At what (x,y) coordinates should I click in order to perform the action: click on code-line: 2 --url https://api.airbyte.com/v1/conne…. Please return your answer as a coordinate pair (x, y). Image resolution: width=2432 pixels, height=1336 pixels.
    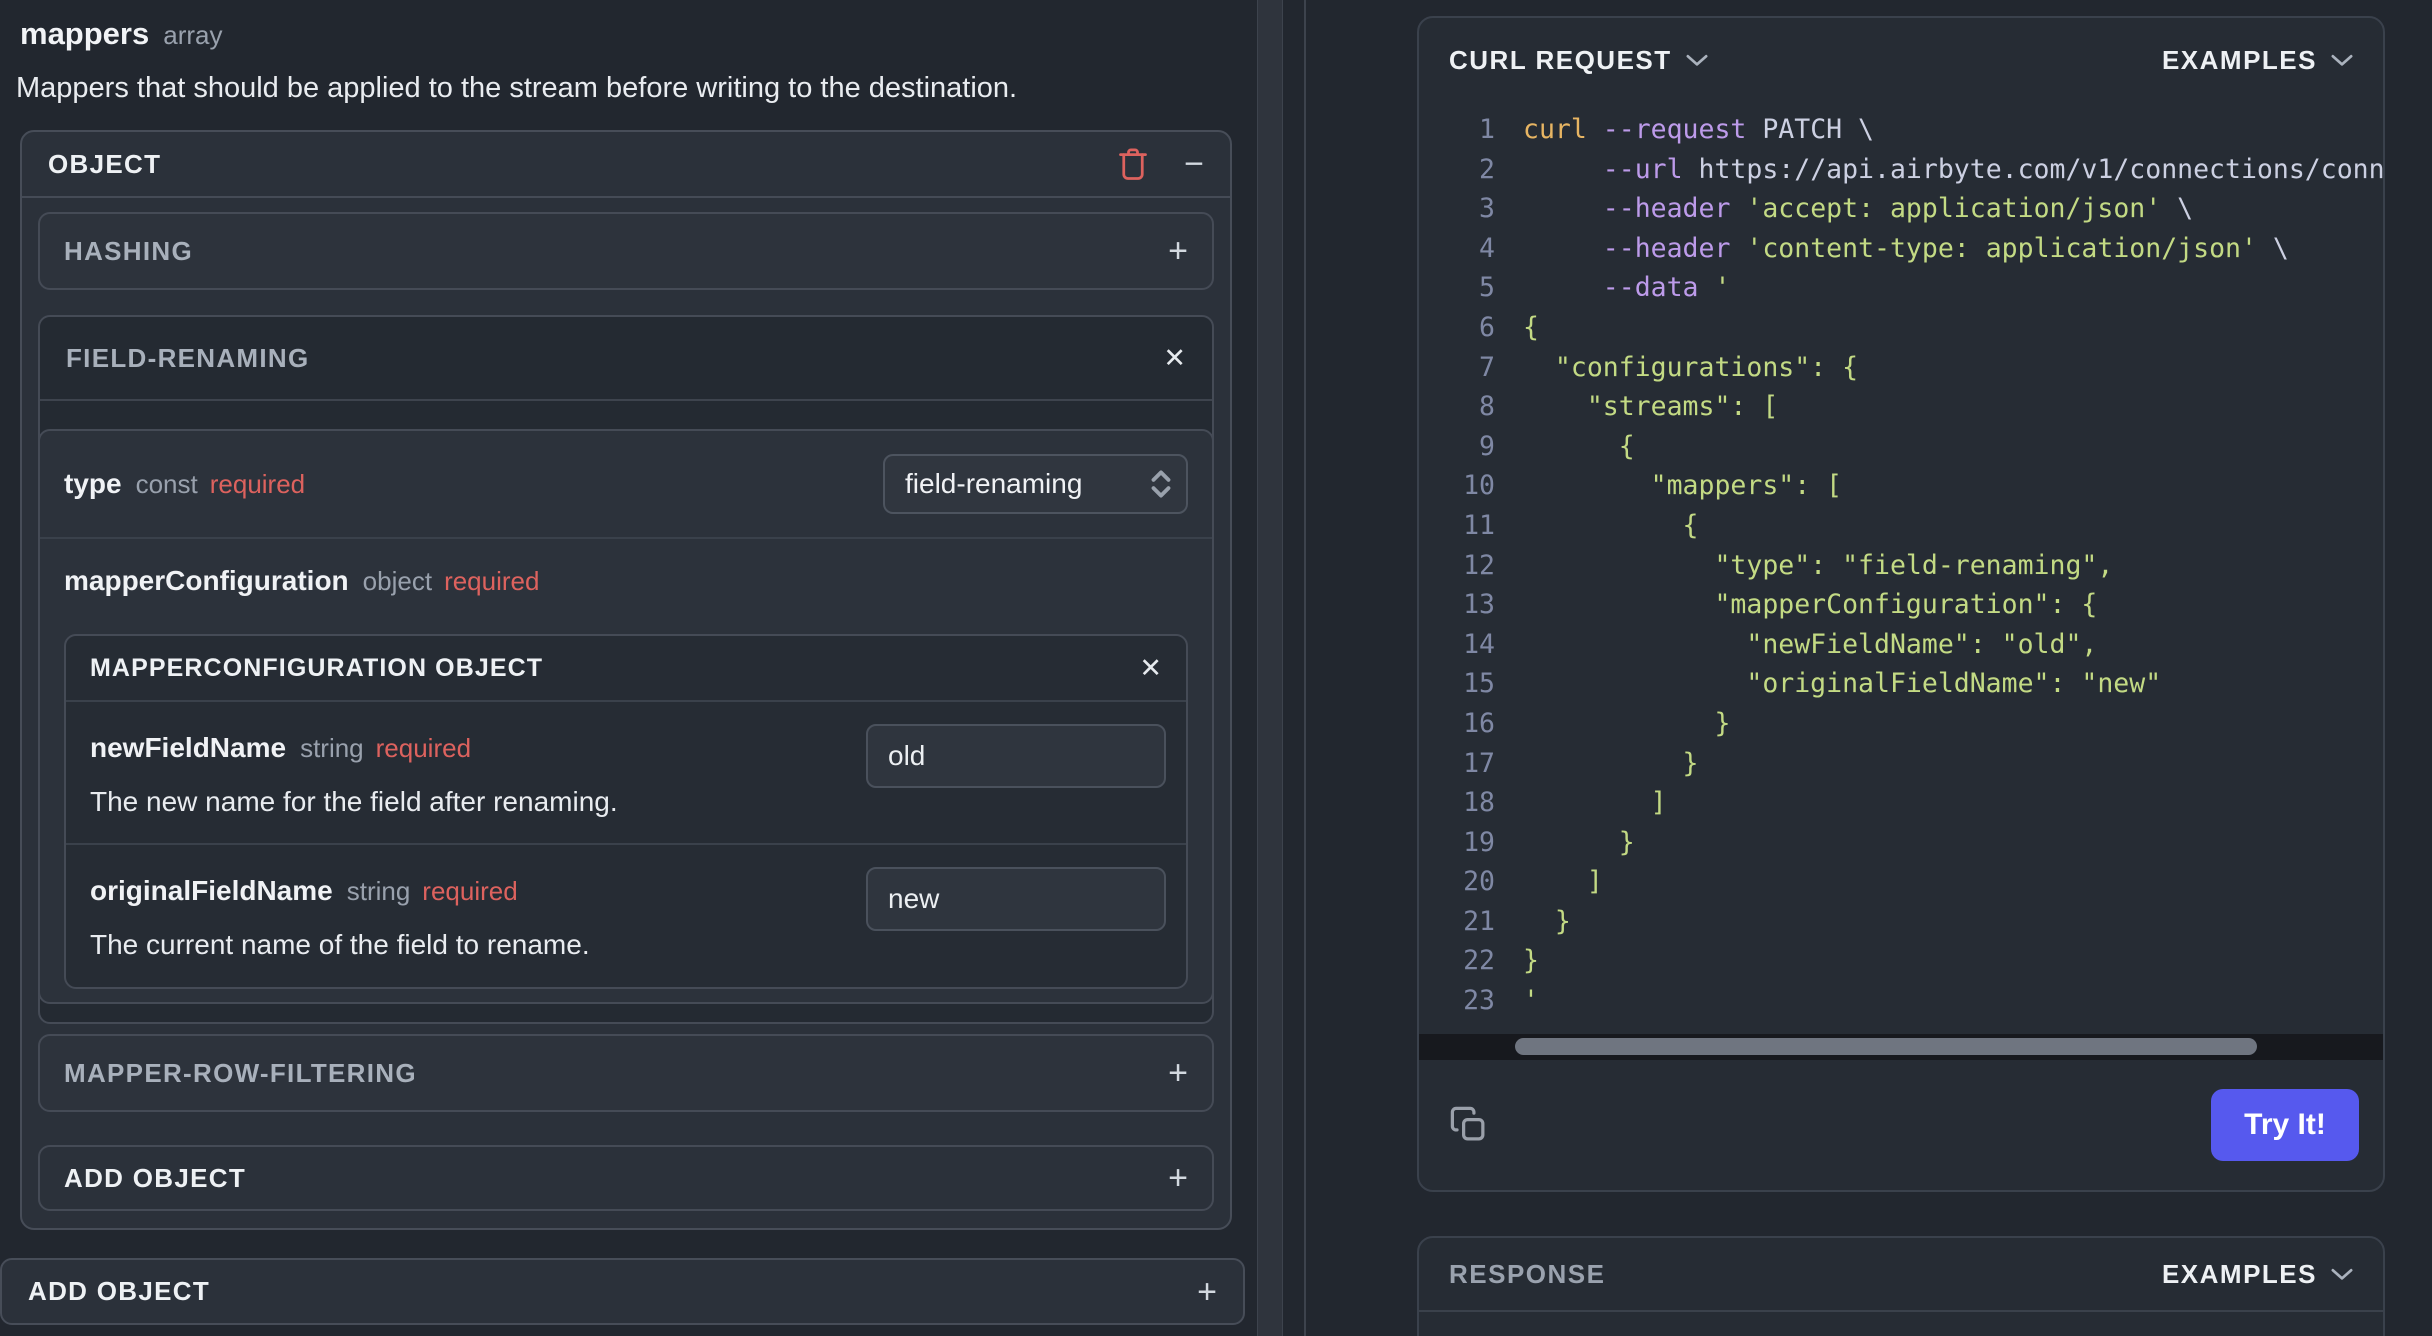
    Looking at the image, I should click on (1901, 170).